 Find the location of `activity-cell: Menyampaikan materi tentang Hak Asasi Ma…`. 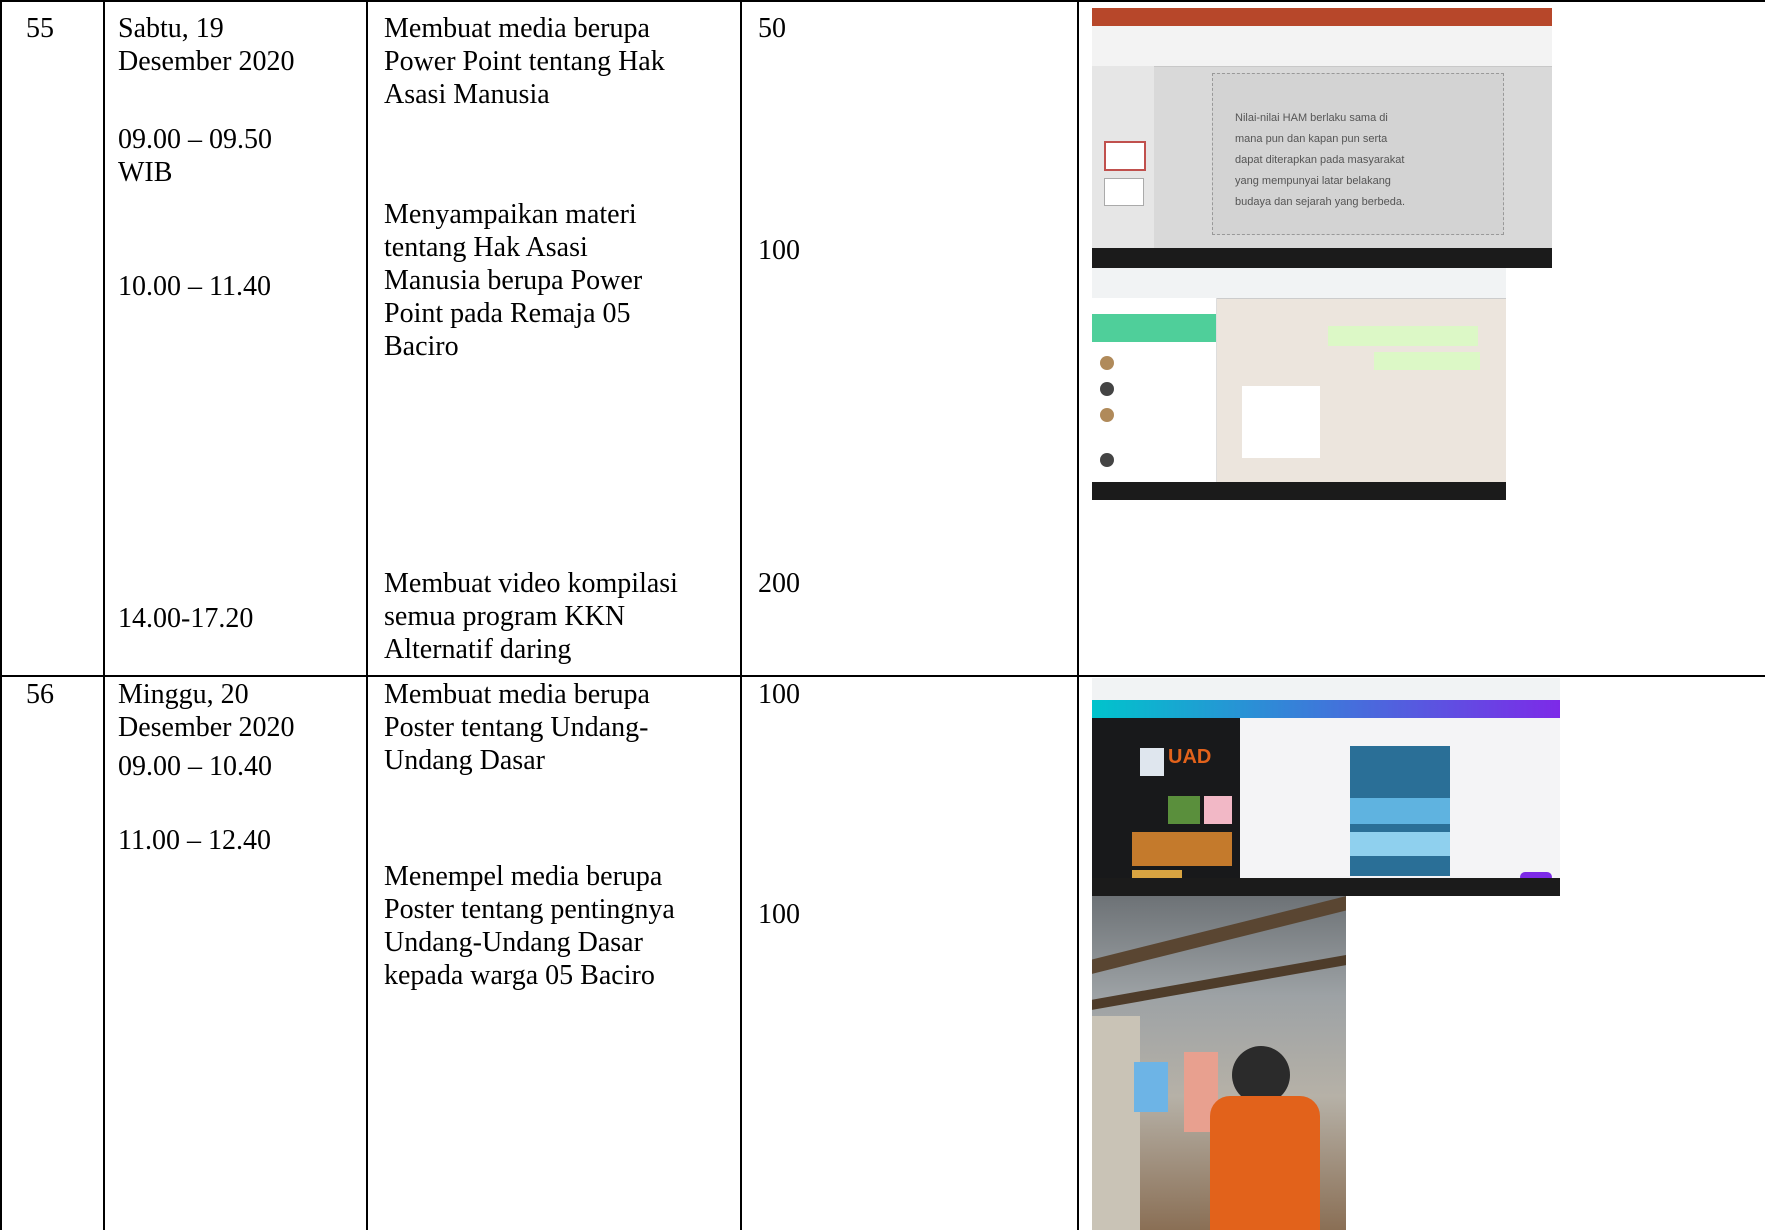

activity-cell: Menyampaikan materi tentang Hak Asasi Ma… is located at coordinates (513, 280).